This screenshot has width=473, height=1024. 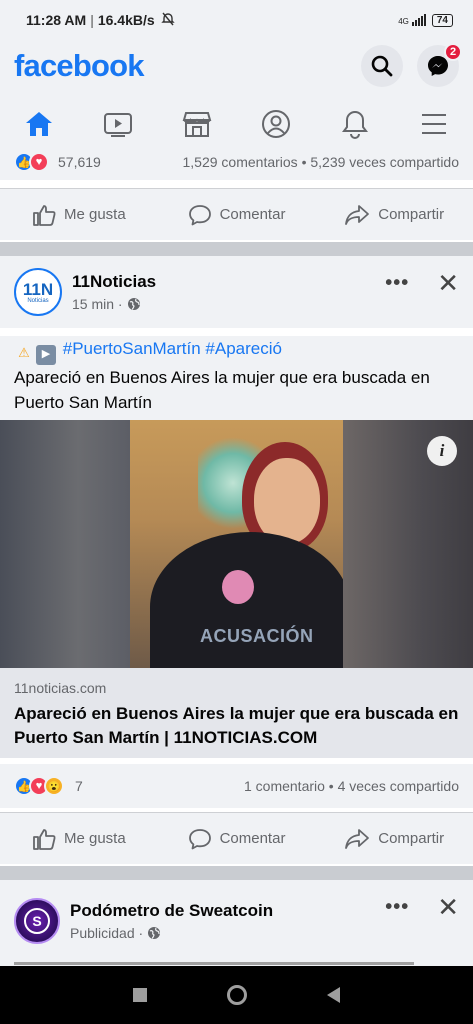 What do you see at coordinates (114, 282) in the screenshot?
I see `post2-page-name: 11Noticias` at bounding box center [114, 282].